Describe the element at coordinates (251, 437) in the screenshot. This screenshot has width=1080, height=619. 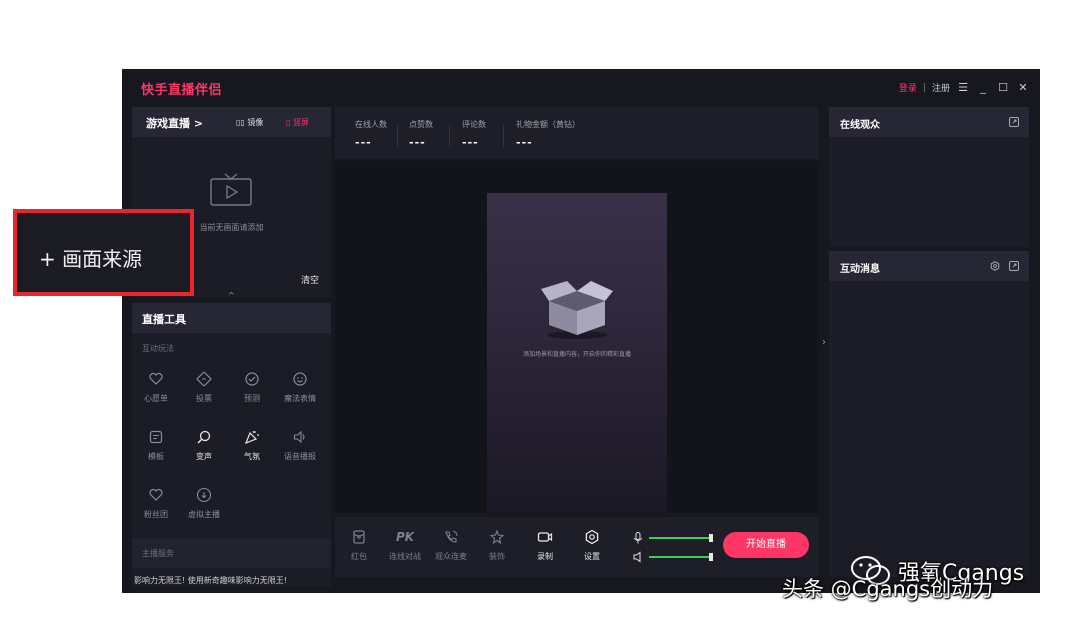
I see `party-popper-icon` at that location.